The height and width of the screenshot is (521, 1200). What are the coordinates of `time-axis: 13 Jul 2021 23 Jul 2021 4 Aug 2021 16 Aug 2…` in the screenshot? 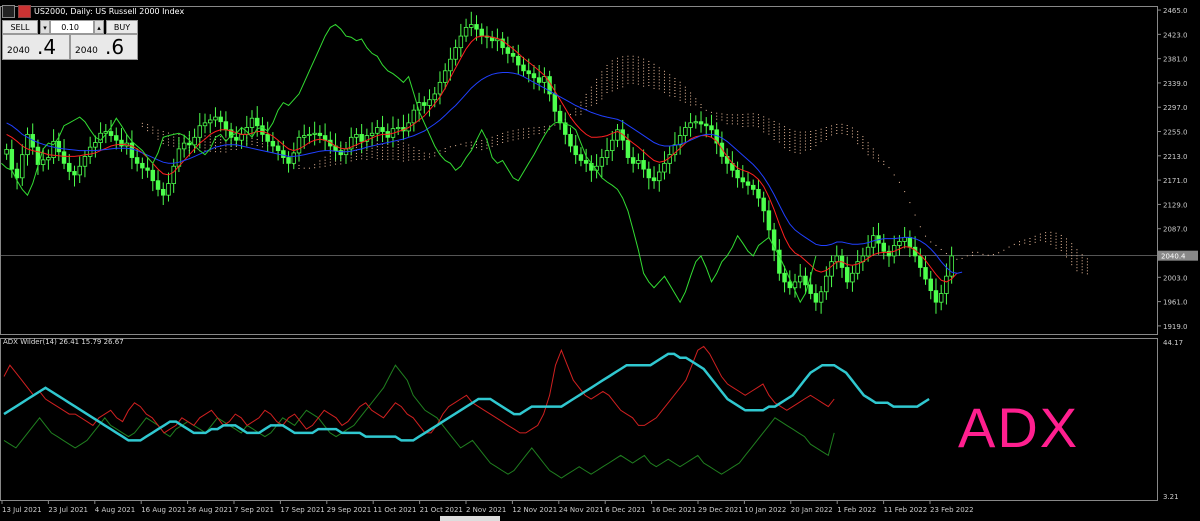 It's located at (487, 510).